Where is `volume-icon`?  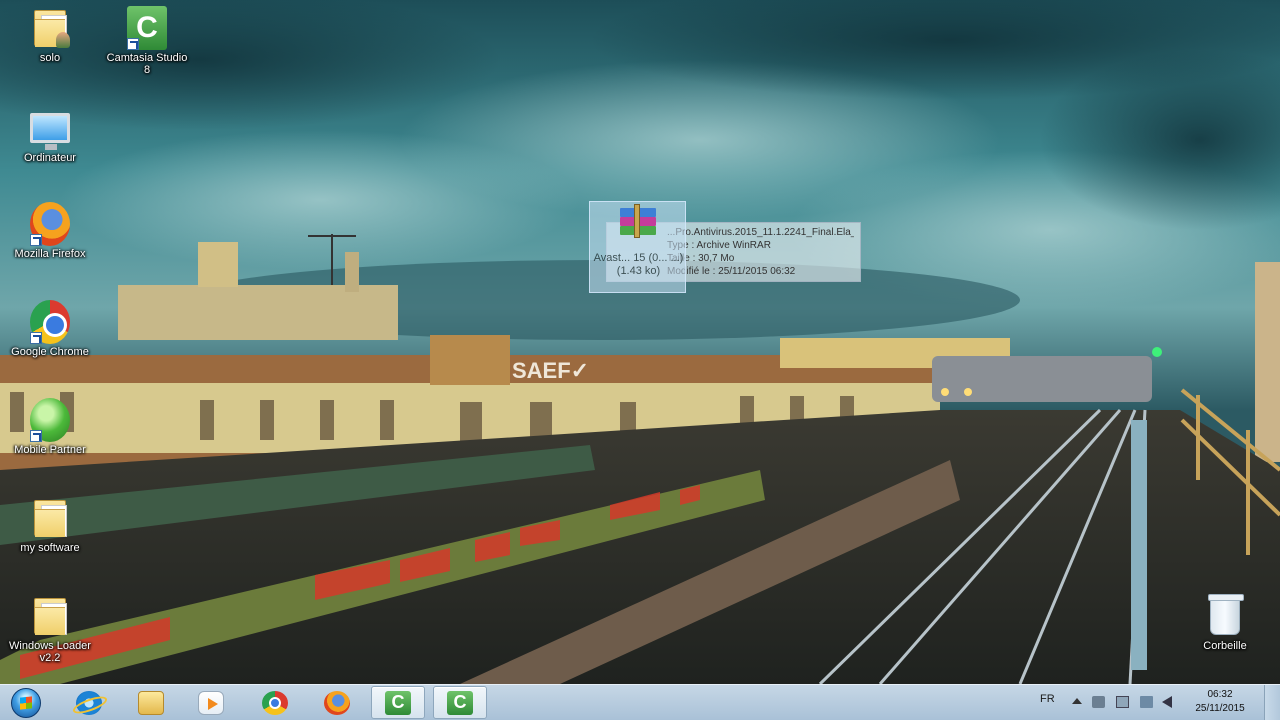 volume-icon is located at coordinates (1167, 702).